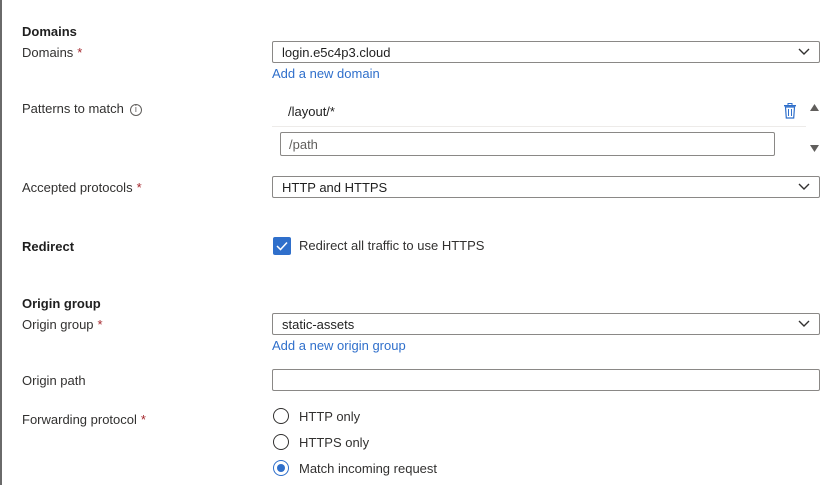 This screenshot has height=485, width=836. Describe the element at coordinates (790, 111) in the screenshot. I see `delete-icon` at that location.